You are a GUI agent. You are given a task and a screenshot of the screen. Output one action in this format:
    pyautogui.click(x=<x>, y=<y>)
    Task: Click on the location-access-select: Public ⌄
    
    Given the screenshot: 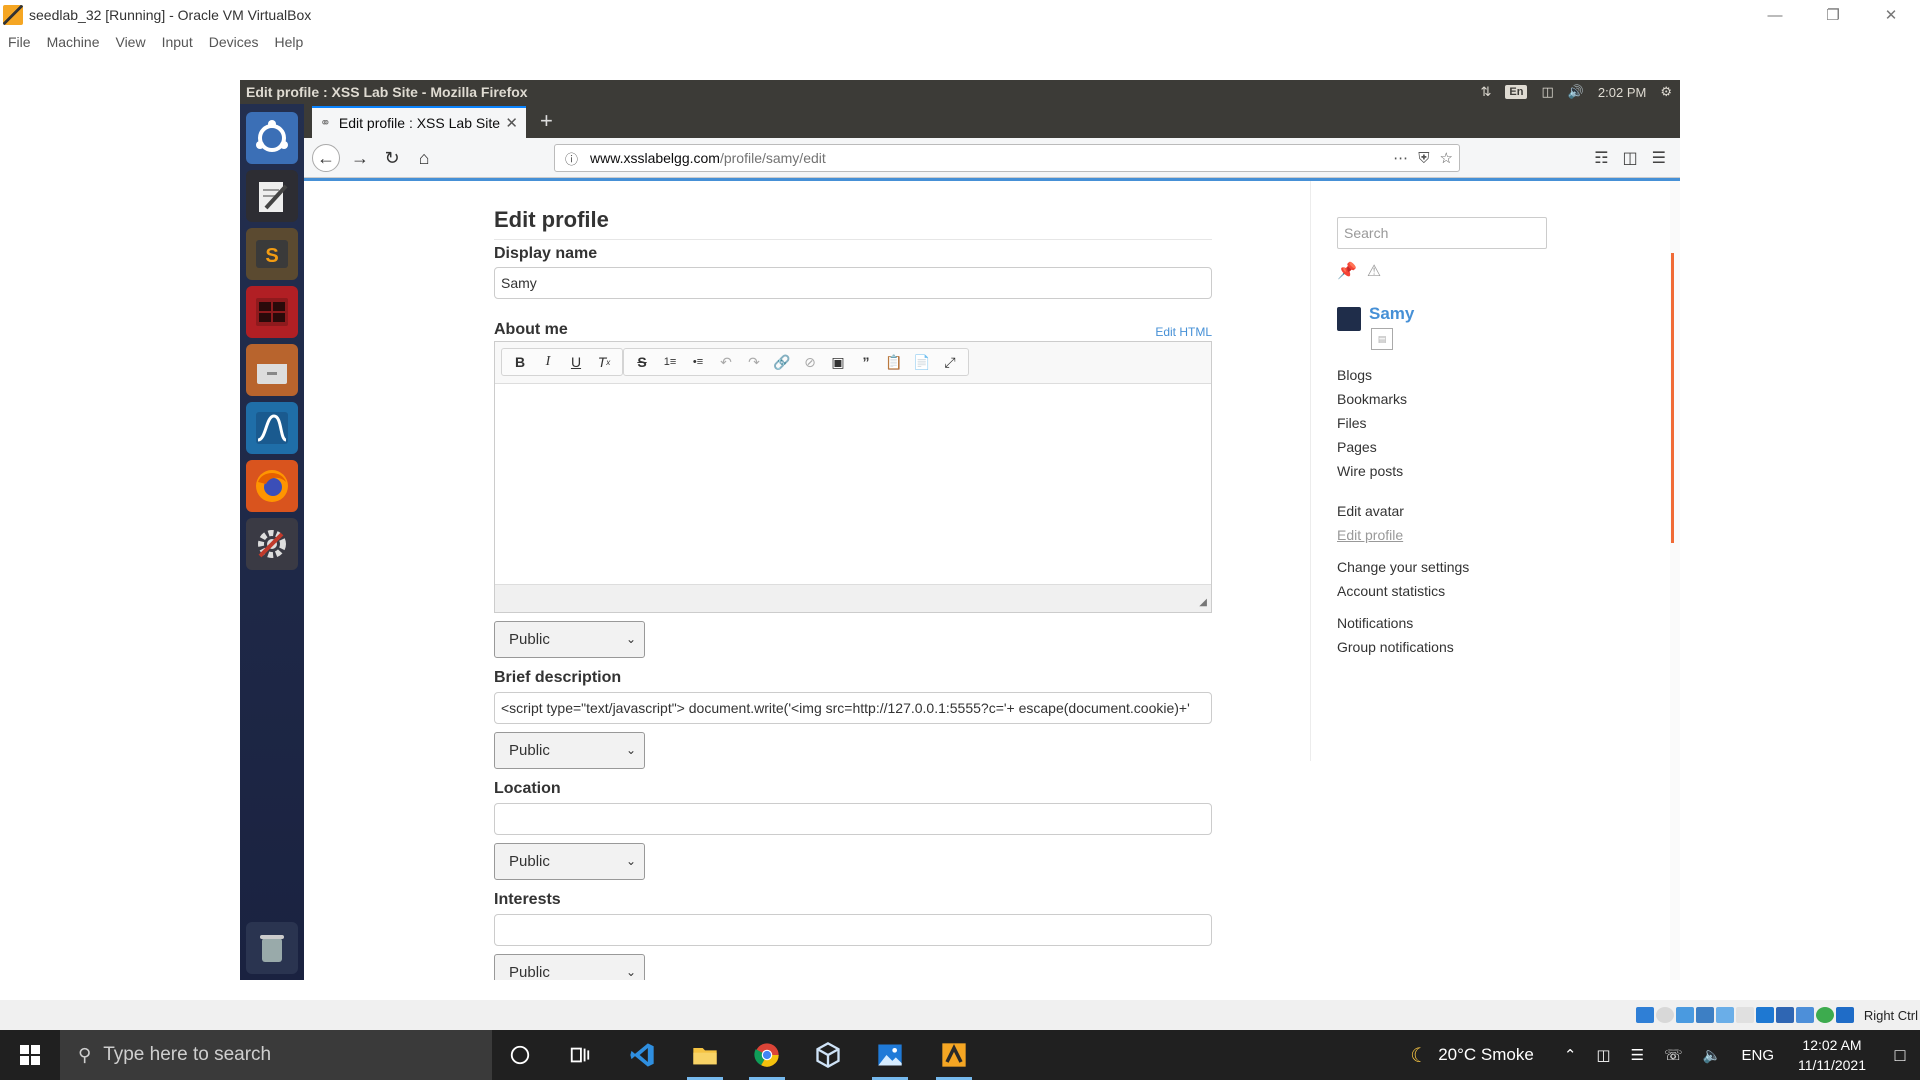 What is the action you would take?
    pyautogui.click(x=569, y=861)
    